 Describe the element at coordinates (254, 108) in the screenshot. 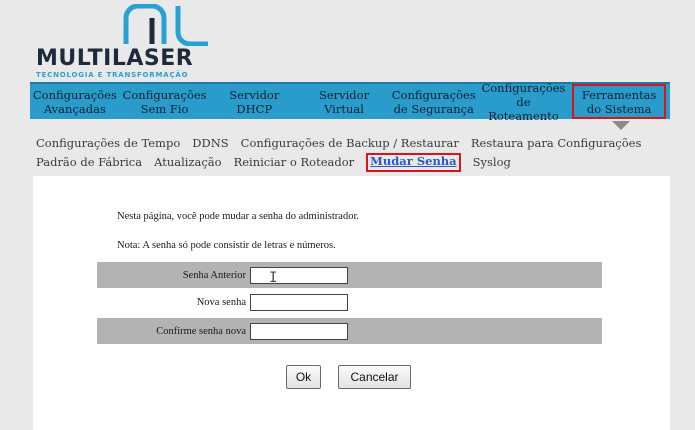

I see `nav-label-line2: DHCP` at that location.